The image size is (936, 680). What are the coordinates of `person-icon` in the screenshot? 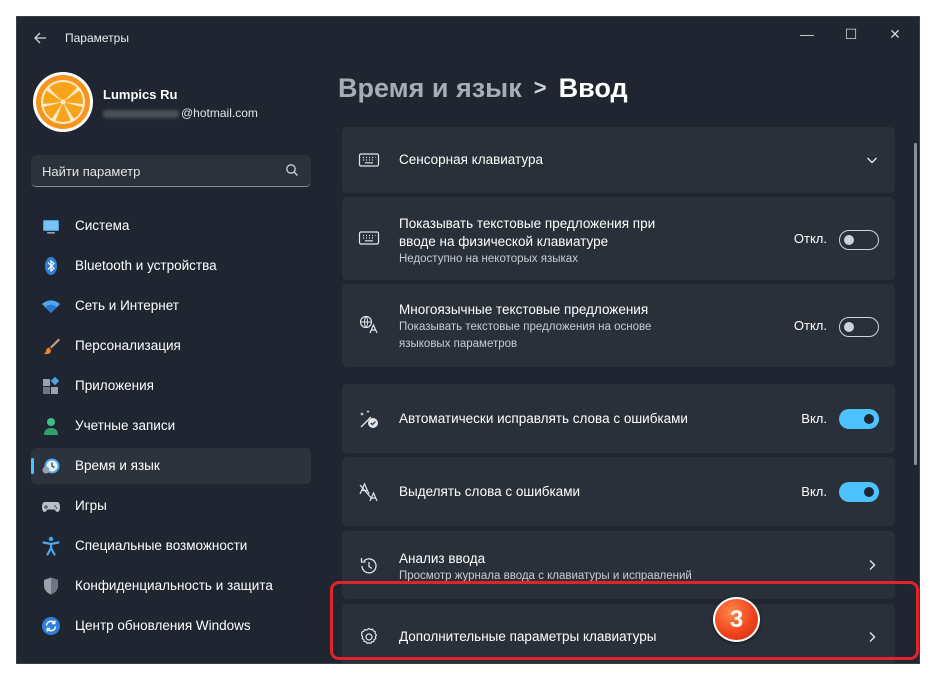 It's located at (51, 426).